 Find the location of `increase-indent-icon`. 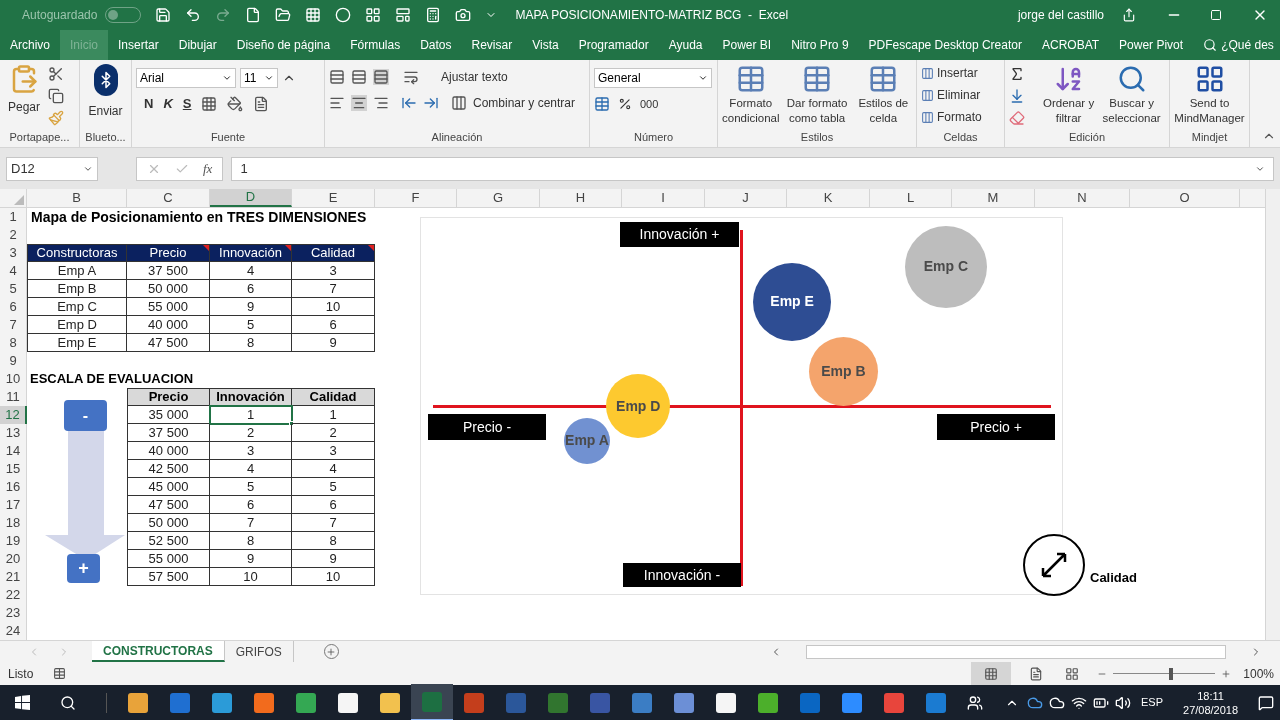

increase-indent-icon is located at coordinates (431, 103).